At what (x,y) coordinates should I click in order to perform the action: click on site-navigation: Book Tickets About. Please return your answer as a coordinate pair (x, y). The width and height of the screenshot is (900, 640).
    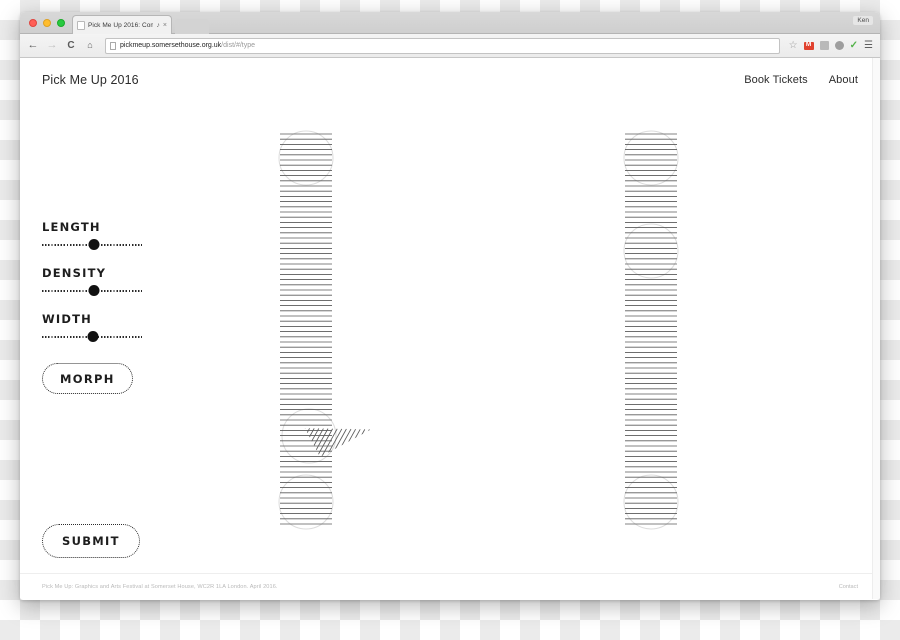
    Looking at the image, I should click on (801, 80).